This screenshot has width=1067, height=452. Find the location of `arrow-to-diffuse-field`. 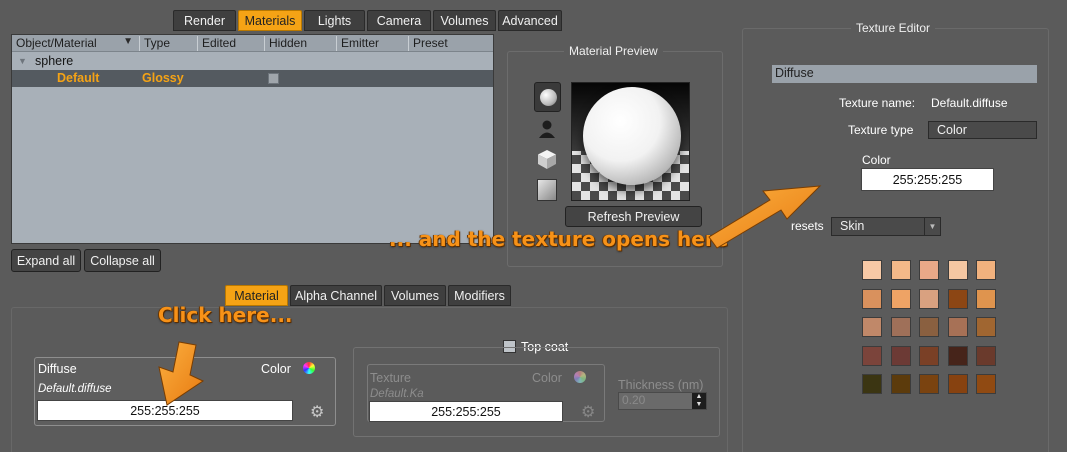

arrow-to-diffuse-field is located at coordinates (181, 373).